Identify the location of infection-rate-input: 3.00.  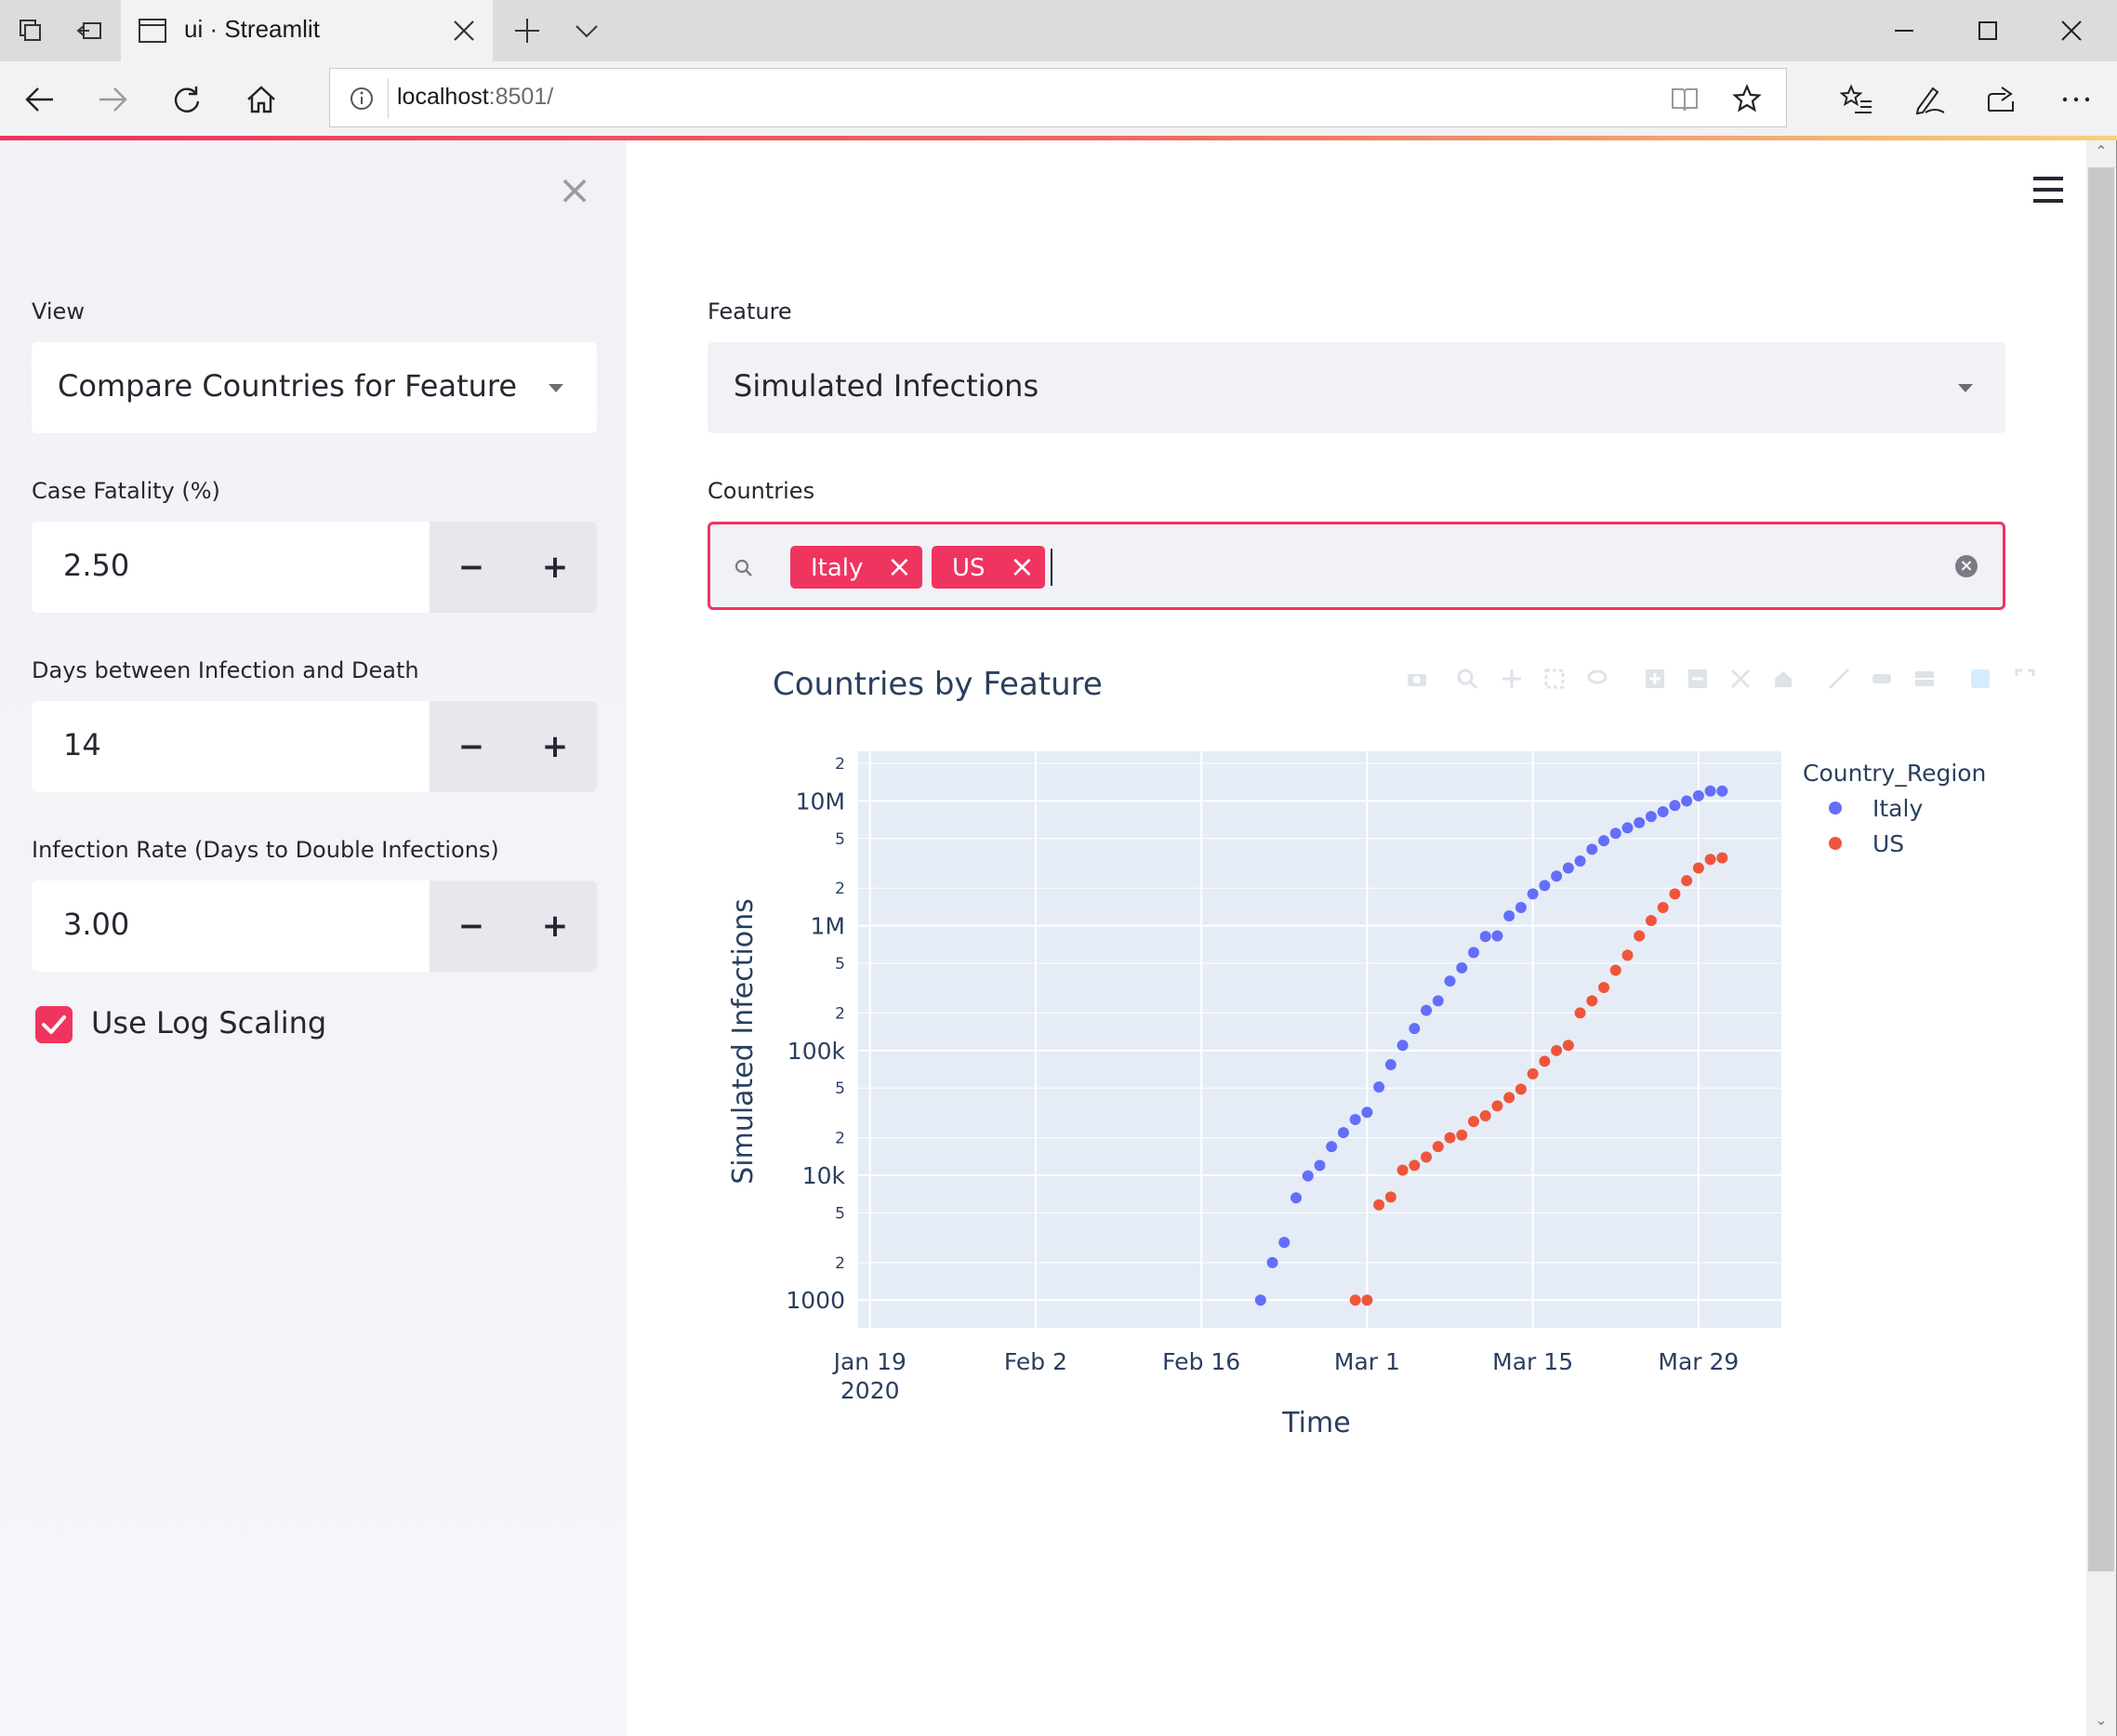
(231, 926).